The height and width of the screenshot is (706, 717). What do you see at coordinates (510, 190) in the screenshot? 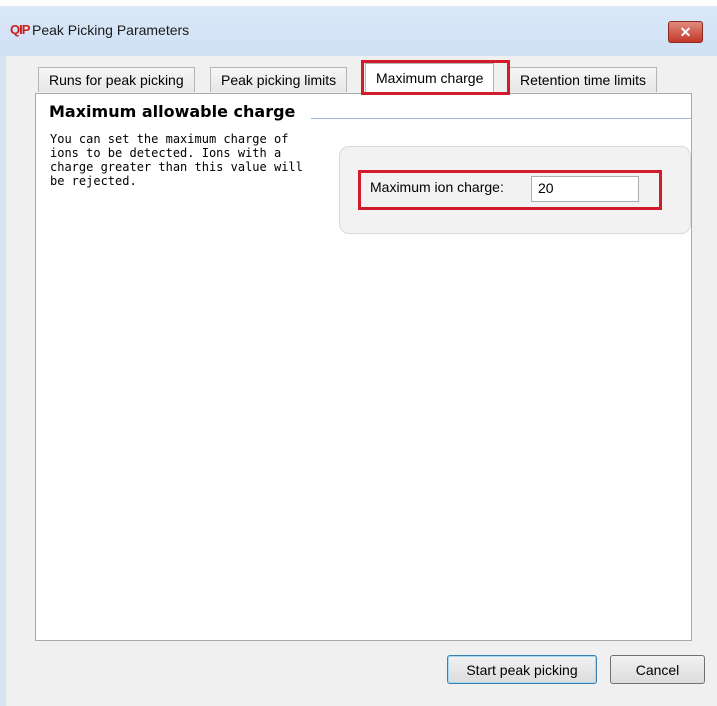
I see `field-highlight-box` at bounding box center [510, 190].